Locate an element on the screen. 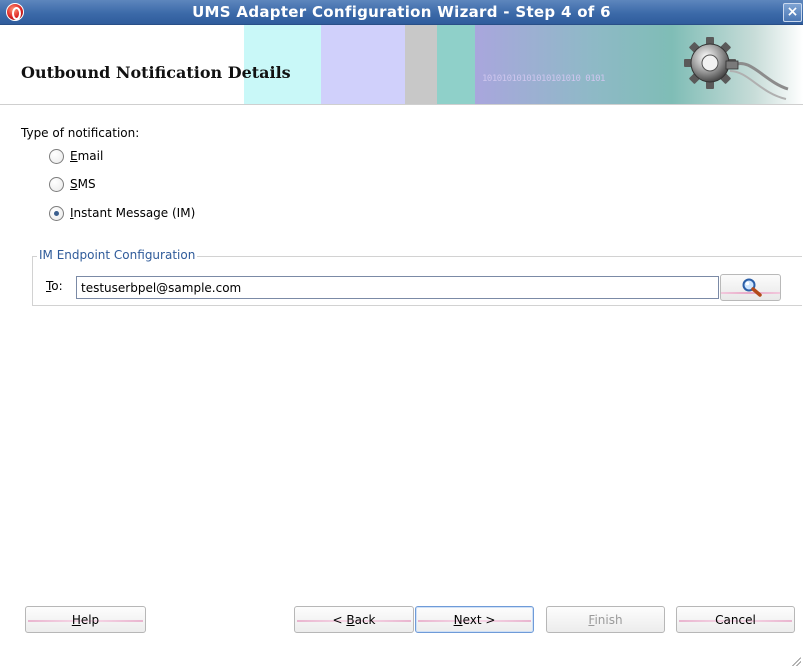  radio-sms: SMS is located at coordinates (72, 184).